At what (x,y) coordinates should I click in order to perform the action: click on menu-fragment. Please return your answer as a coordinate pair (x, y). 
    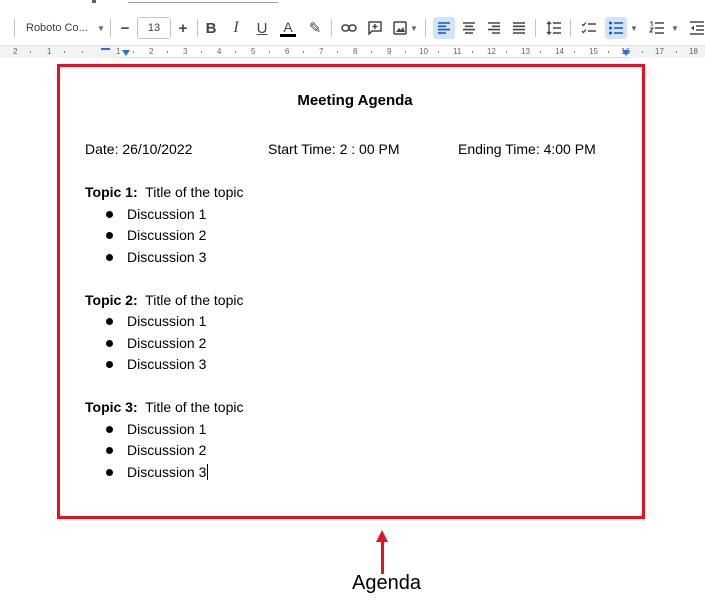
    Looking at the image, I should click on (94, 1).